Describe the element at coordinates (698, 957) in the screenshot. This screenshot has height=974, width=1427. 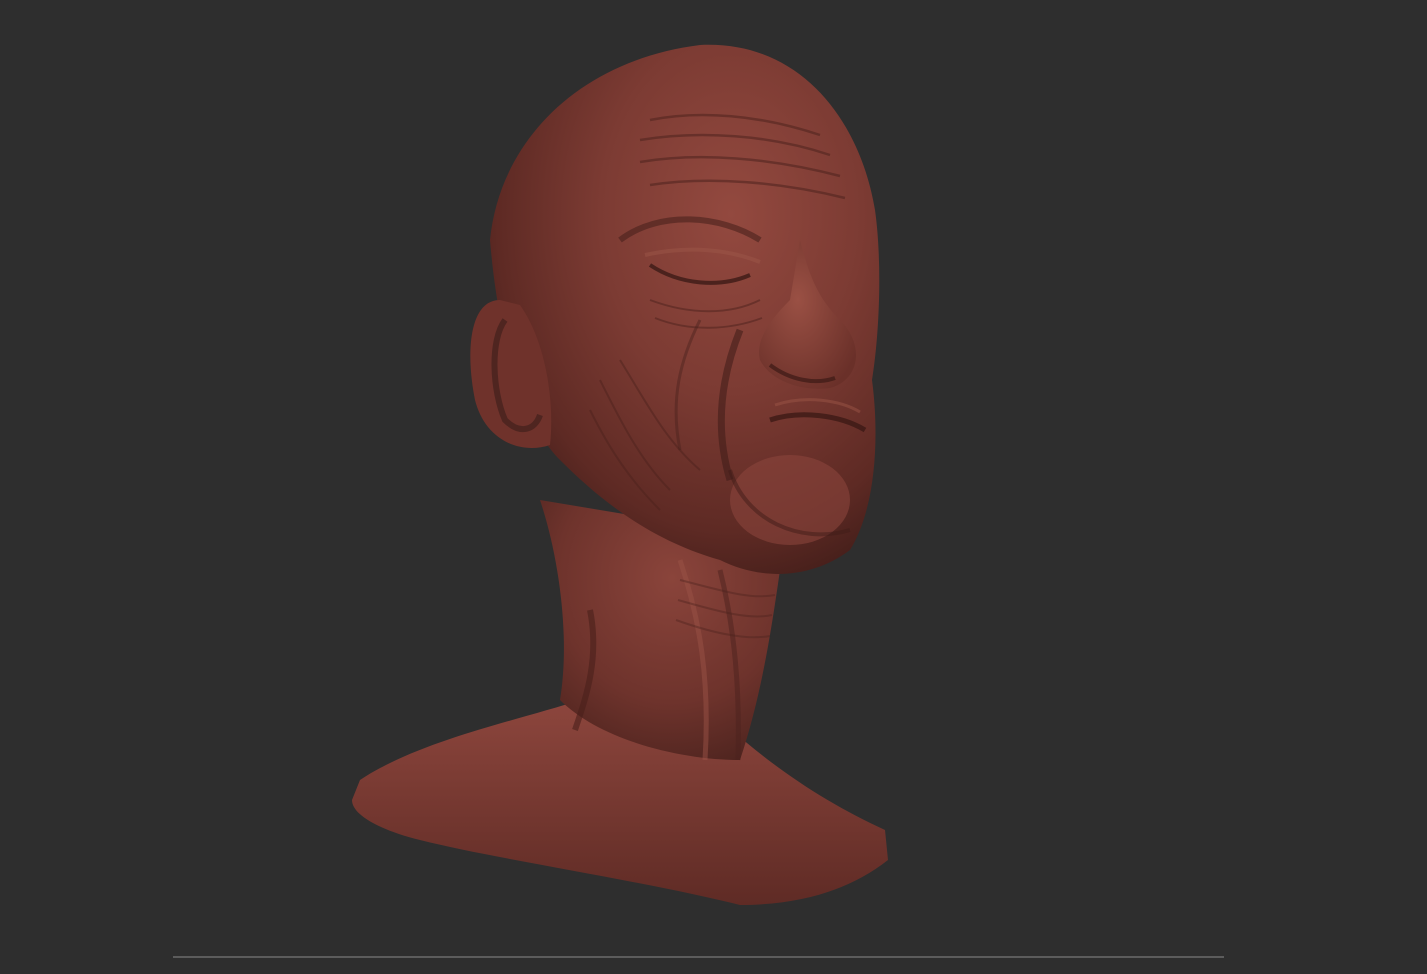
I see `timeline-track` at that location.